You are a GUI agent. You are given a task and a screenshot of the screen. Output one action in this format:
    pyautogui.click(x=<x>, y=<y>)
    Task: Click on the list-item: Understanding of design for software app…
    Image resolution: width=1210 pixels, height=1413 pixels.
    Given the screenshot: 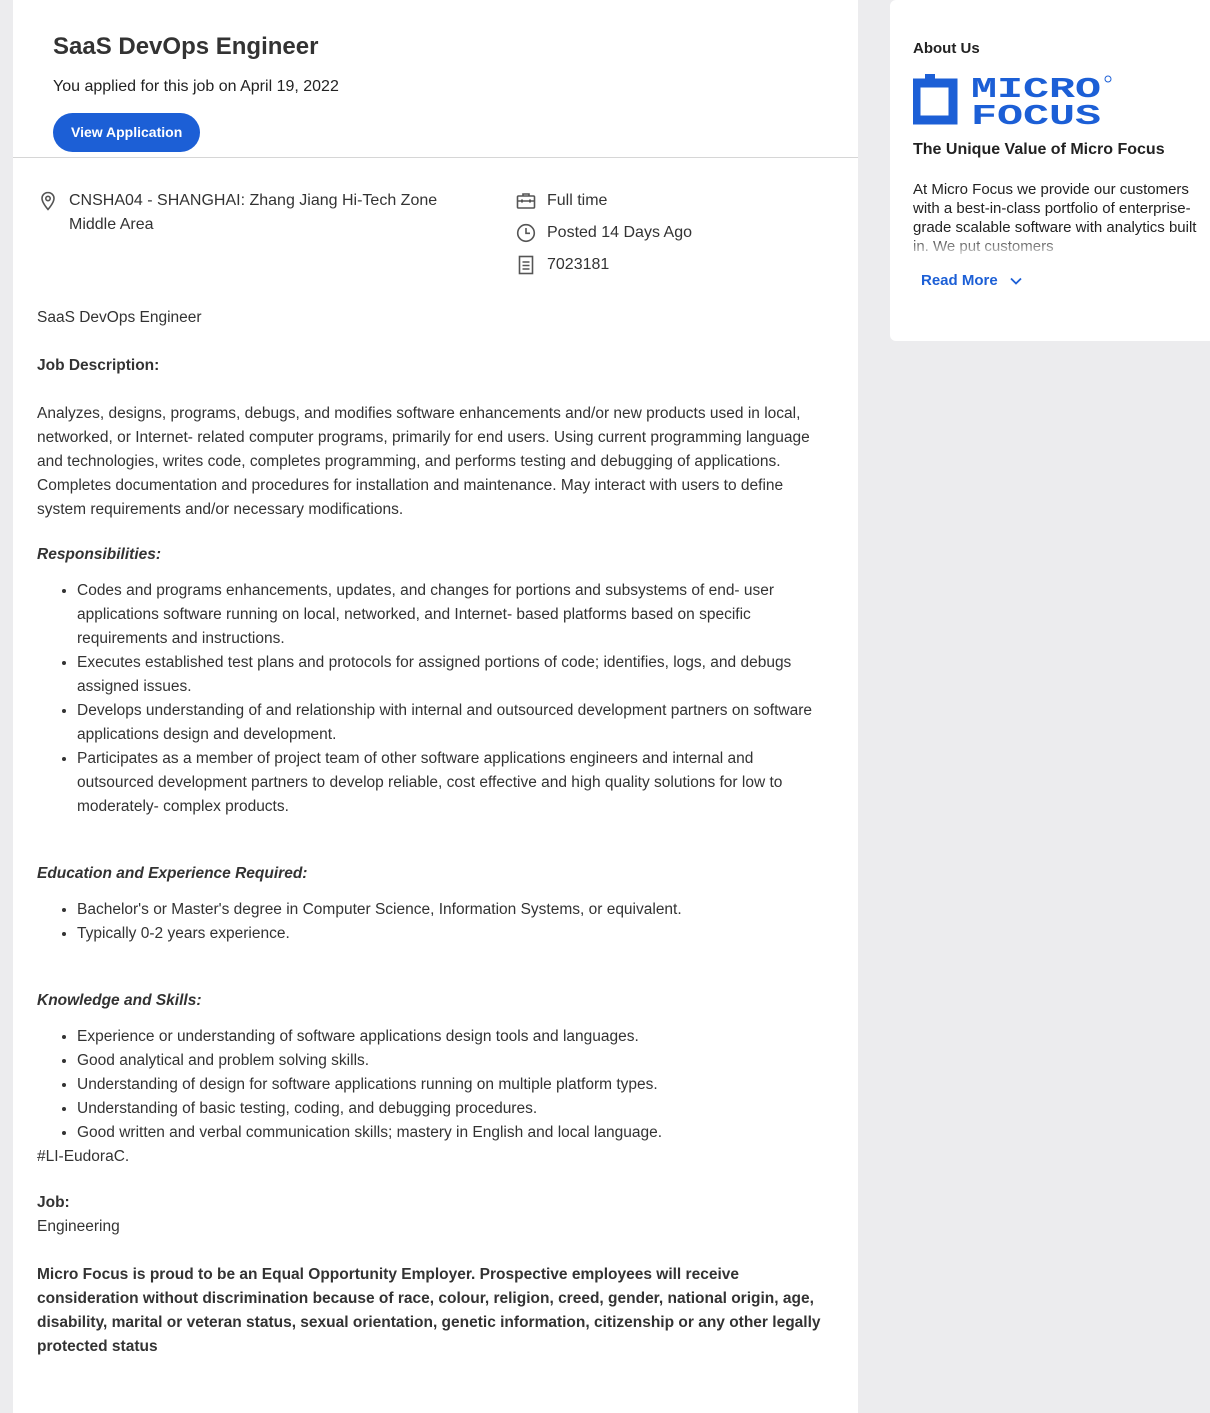 What is the action you would take?
    pyautogui.click(x=455, y=1085)
    